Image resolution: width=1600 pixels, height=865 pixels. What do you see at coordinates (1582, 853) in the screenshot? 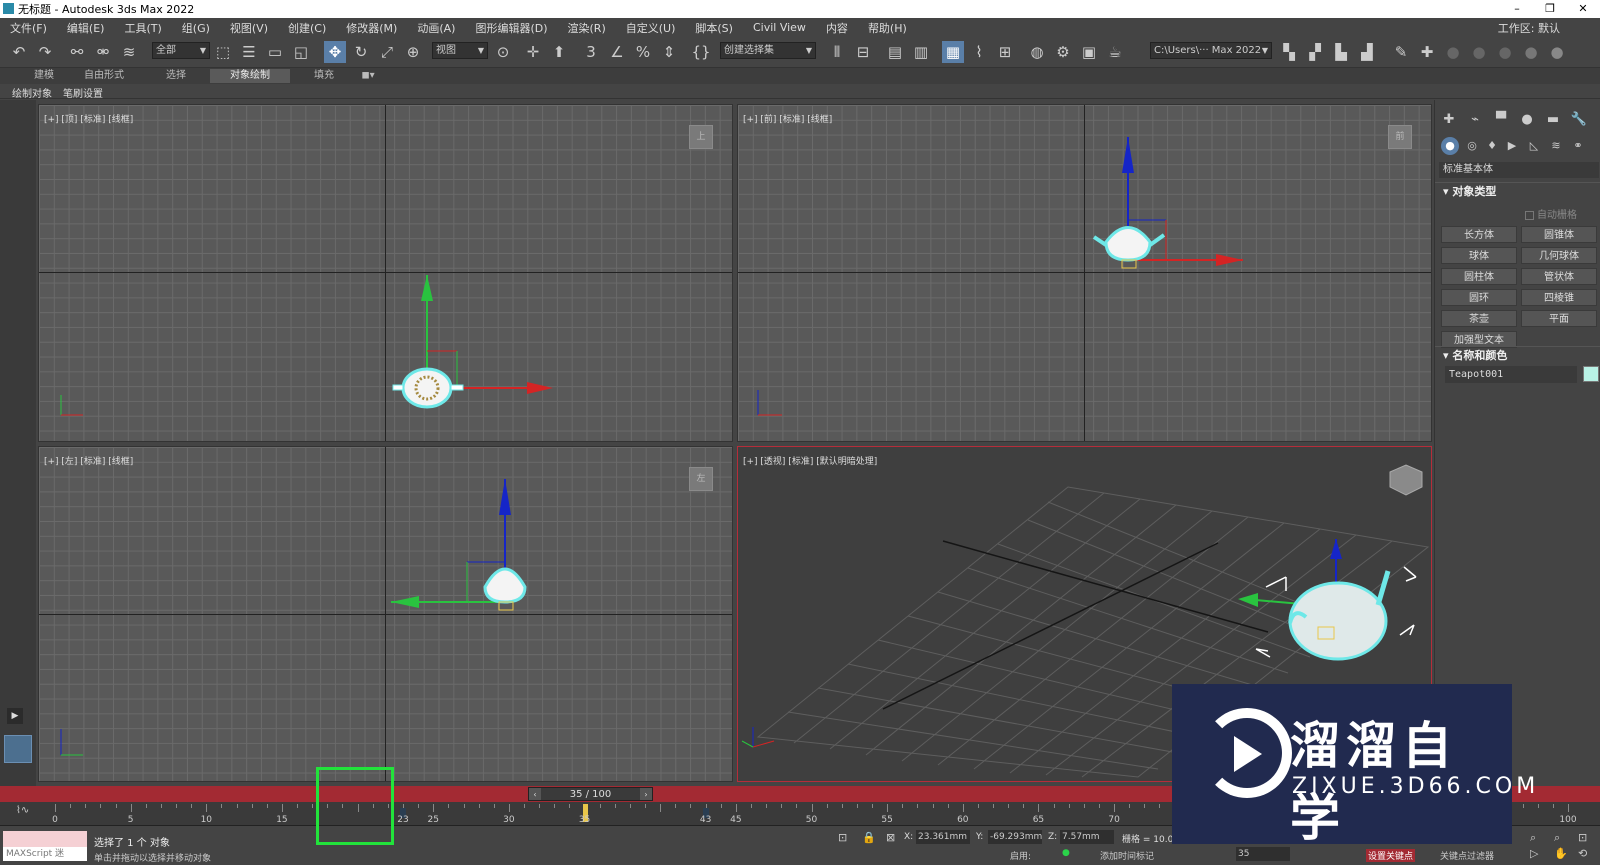
I see `orbit-icon: ⟲` at bounding box center [1582, 853].